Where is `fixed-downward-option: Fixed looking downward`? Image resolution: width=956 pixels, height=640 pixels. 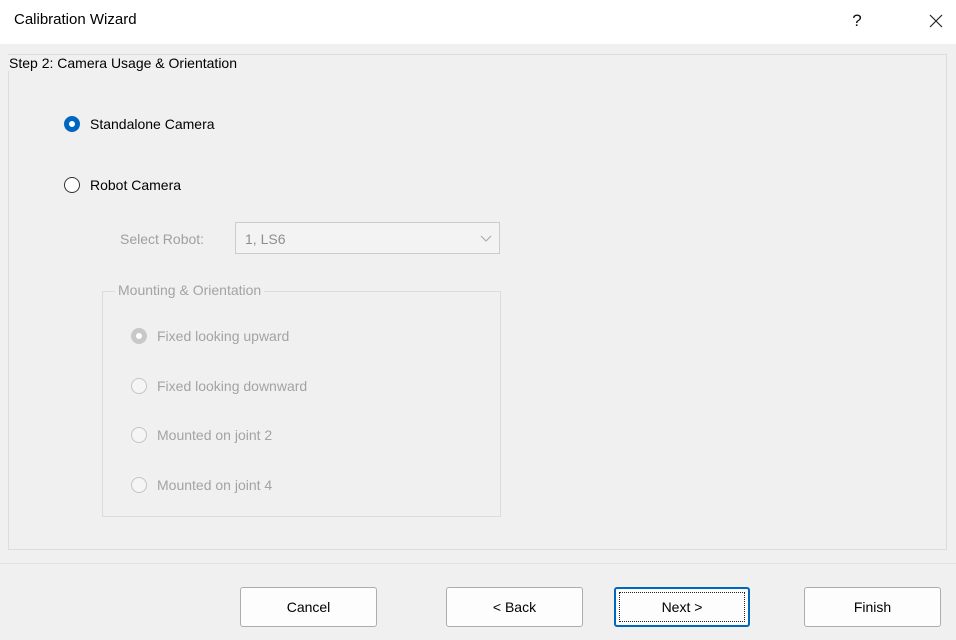
fixed-downward-option: Fixed looking downward is located at coordinates (219, 386).